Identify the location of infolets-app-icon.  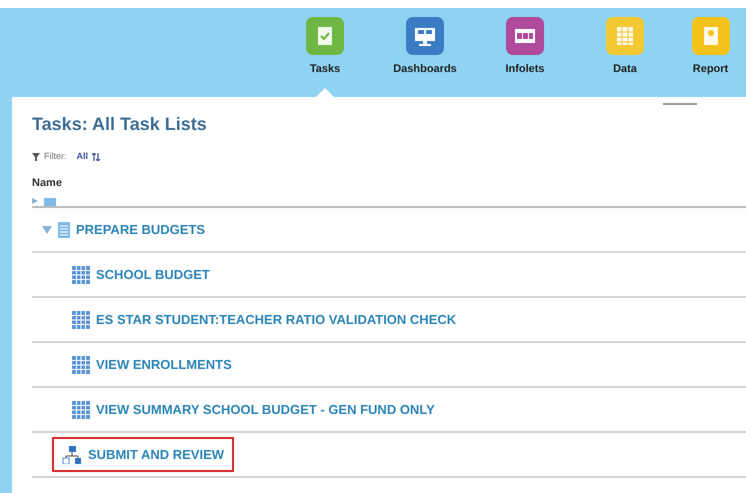
(525, 36).